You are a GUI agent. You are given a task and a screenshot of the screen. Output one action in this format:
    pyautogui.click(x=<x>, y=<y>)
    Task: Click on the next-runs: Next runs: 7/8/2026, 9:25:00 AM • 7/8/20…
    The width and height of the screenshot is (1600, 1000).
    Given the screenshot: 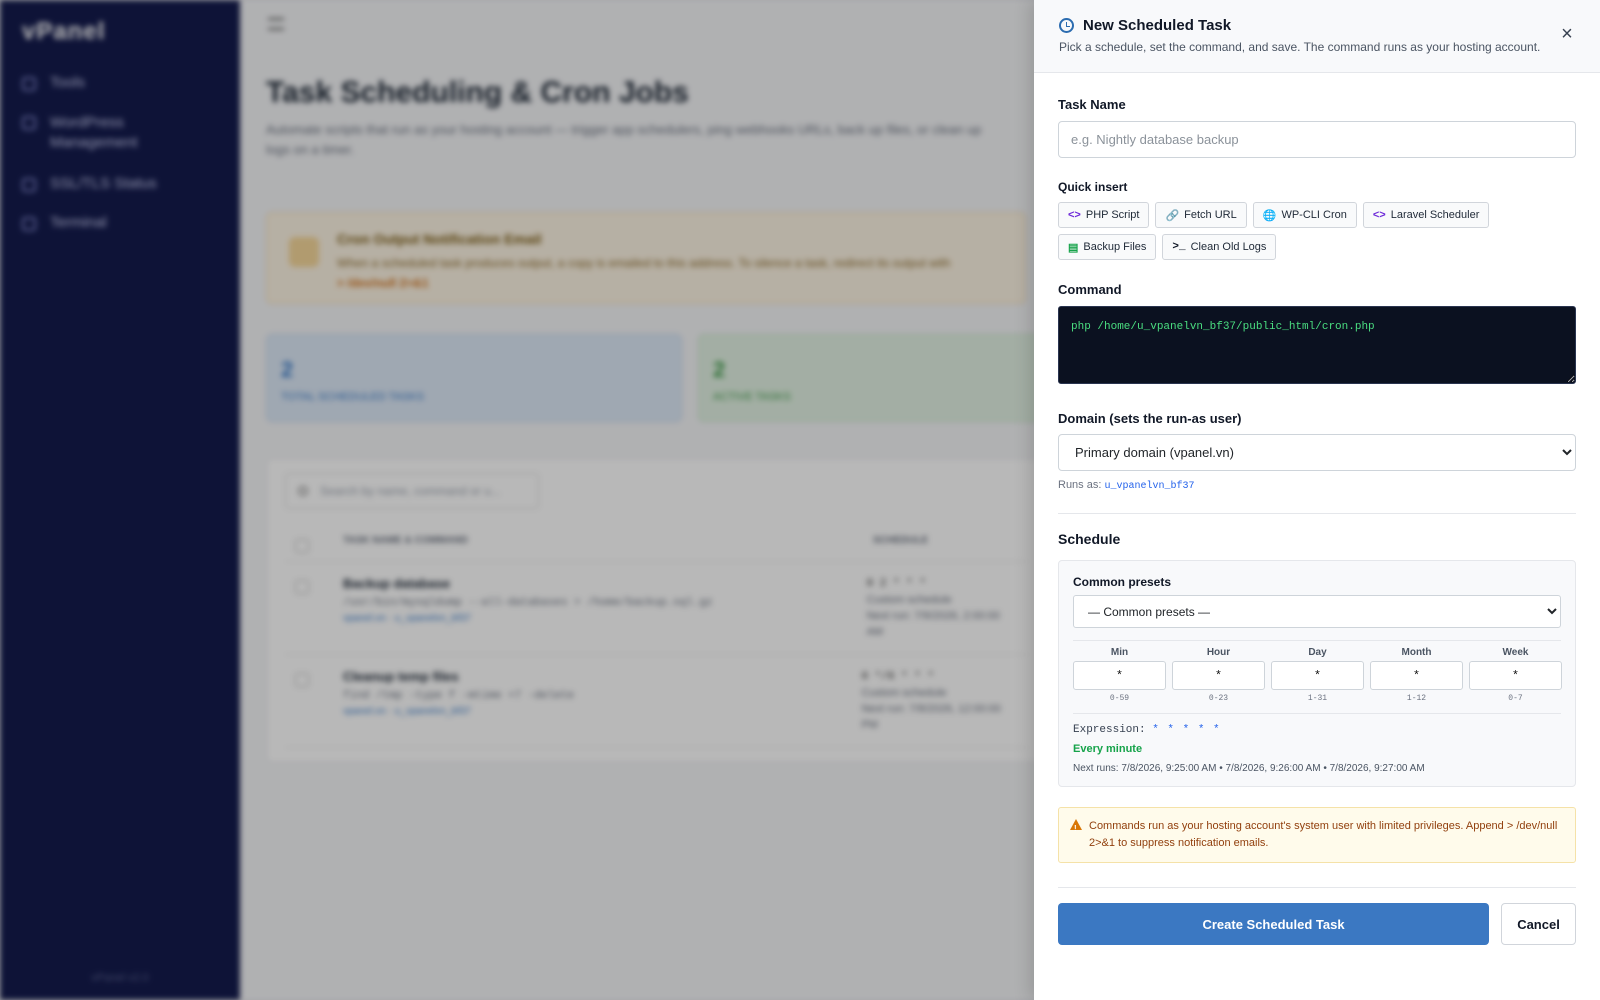 What is the action you would take?
    pyautogui.click(x=1249, y=768)
    